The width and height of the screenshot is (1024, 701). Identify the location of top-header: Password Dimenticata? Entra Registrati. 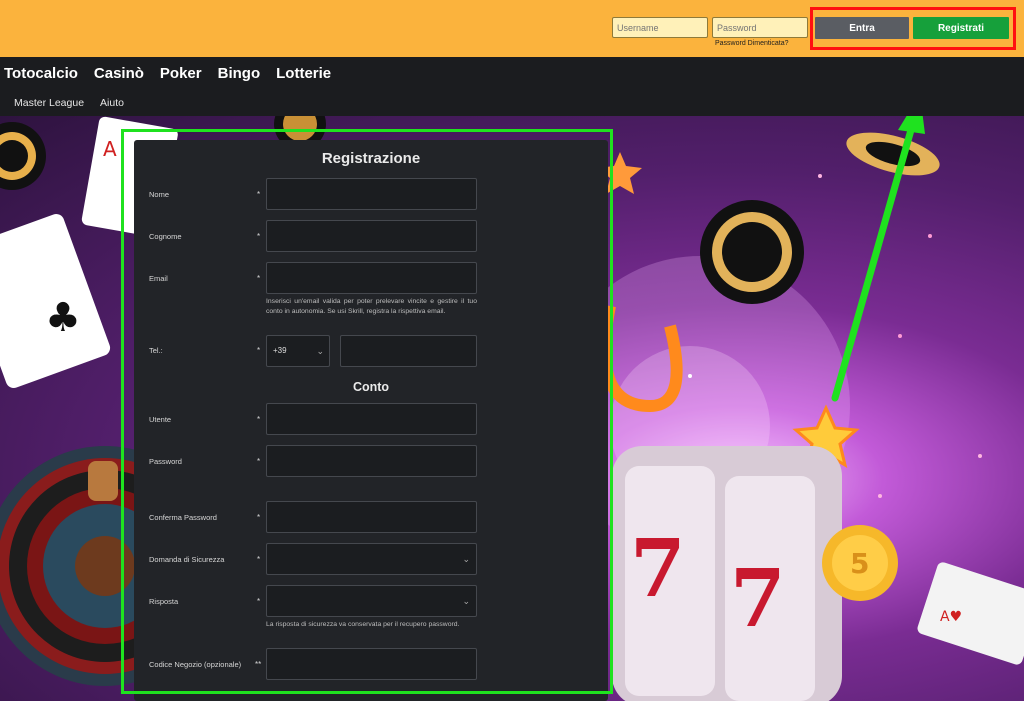
(512, 28).